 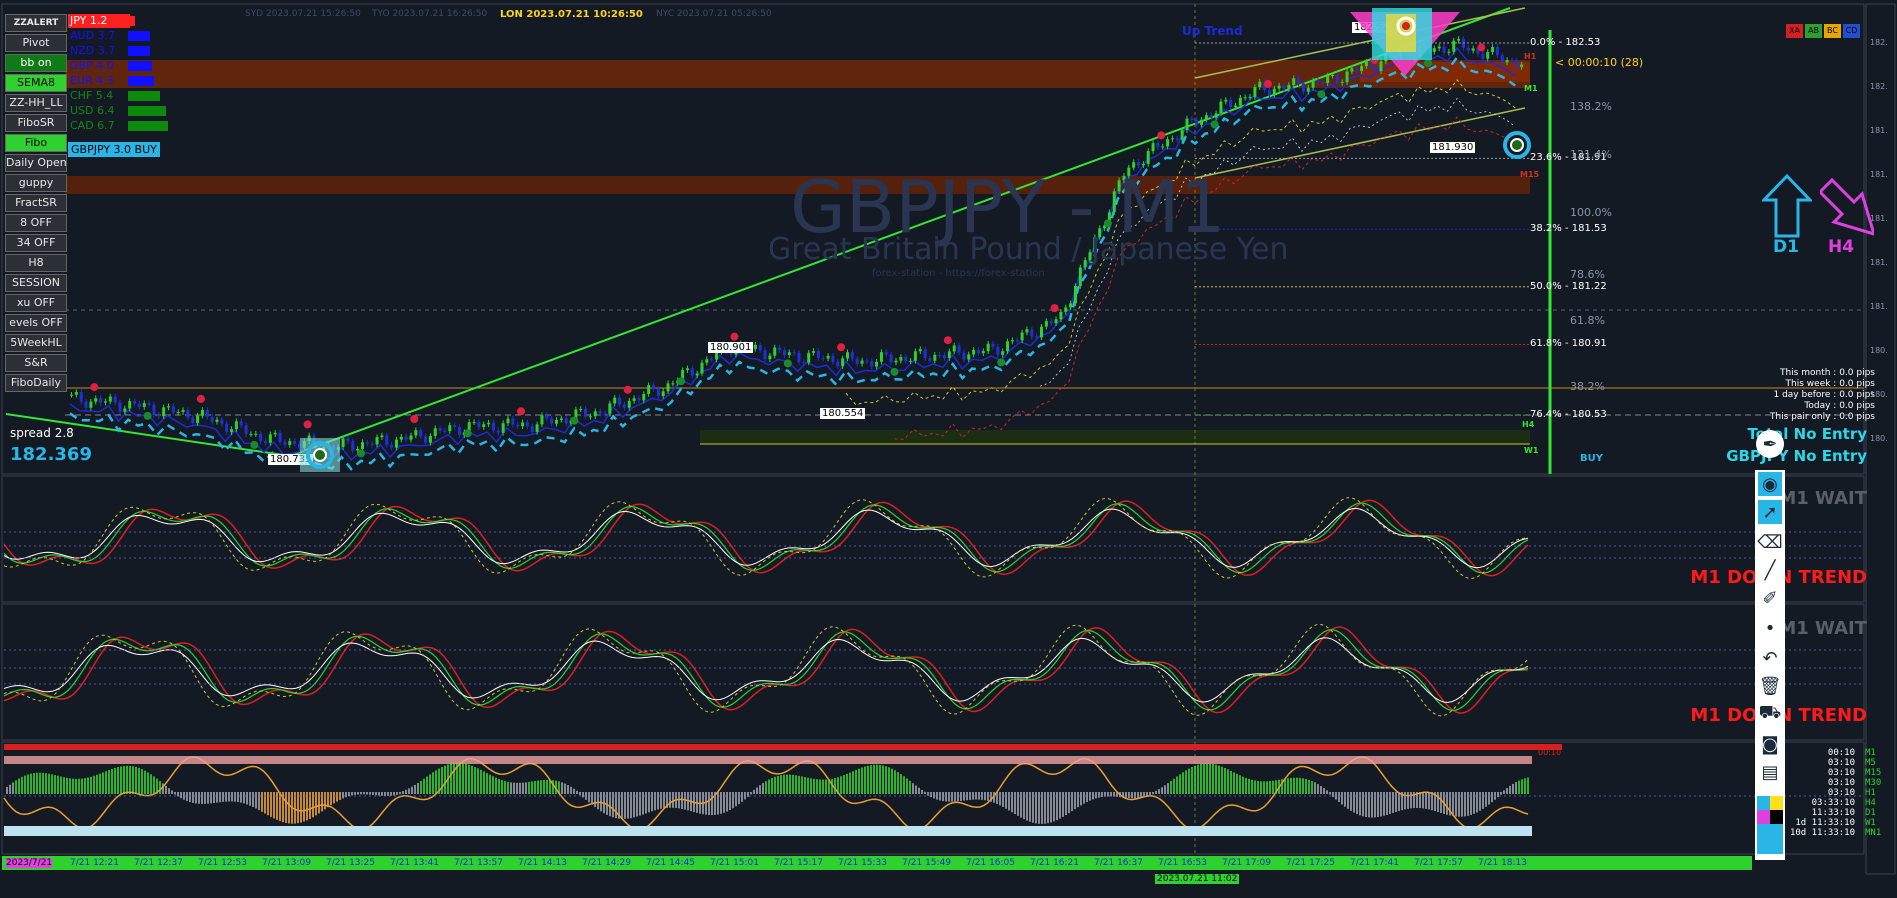 What do you see at coordinates (36, 43) in the screenshot?
I see `side-button-1: Pivot` at bounding box center [36, 43].